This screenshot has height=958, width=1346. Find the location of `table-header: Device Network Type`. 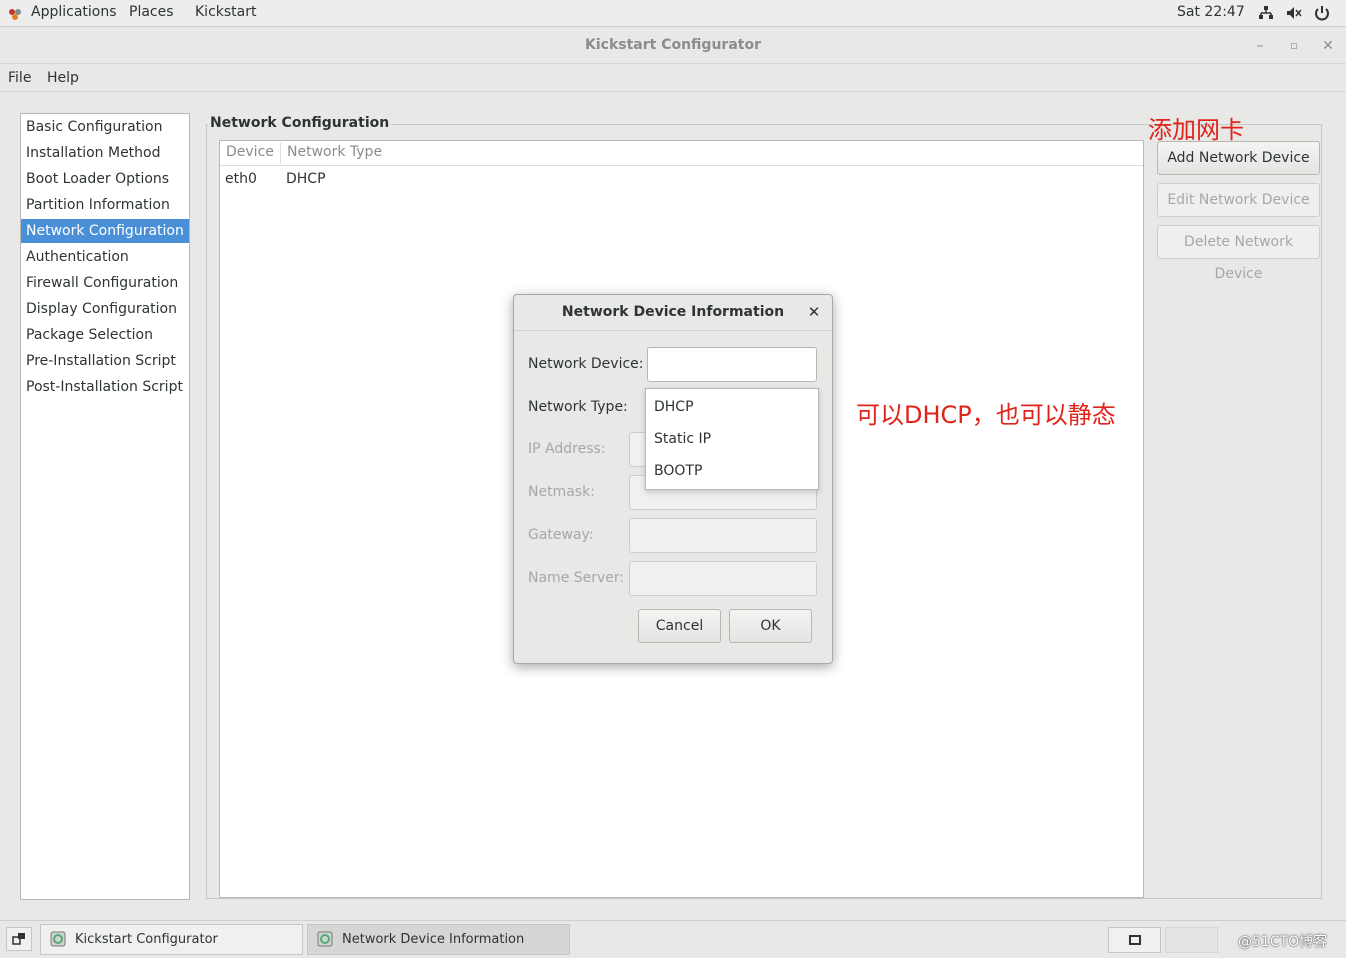

table-header: Device Network Type is located at coordinates (681, 153).